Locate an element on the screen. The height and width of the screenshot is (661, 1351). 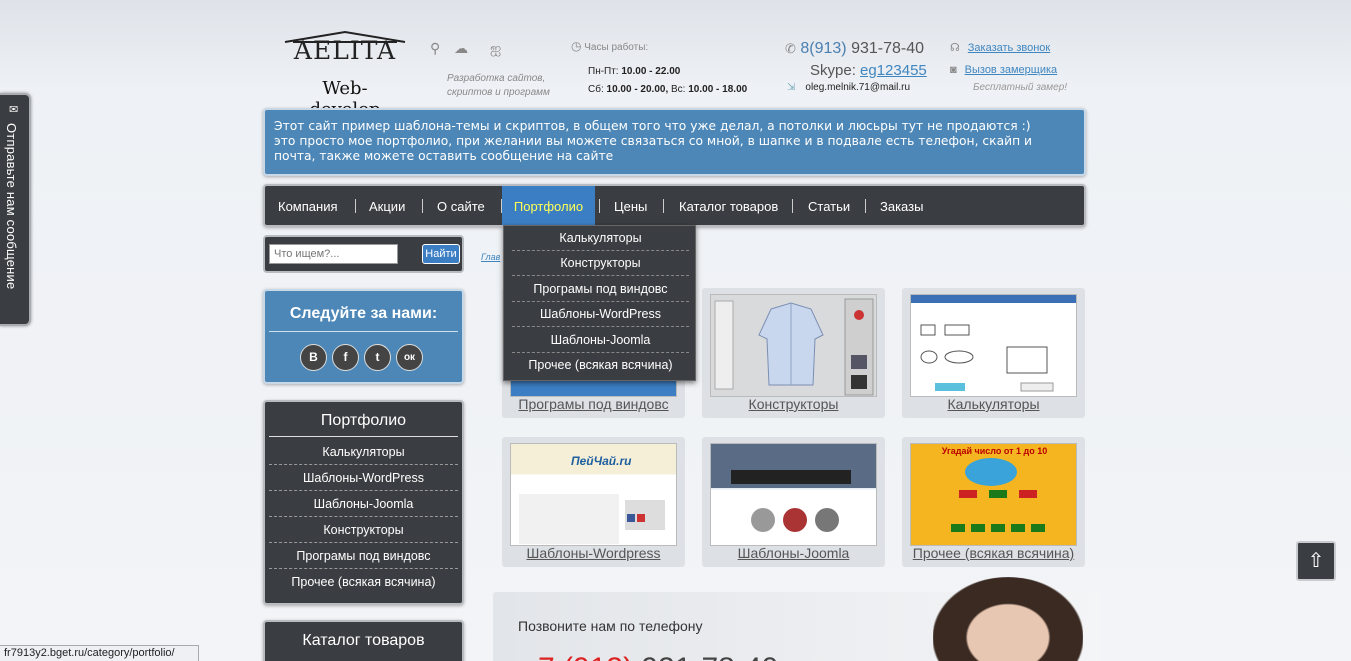
card-caption: Прочее (всякая всячина) is located at coordinates (993, 553).